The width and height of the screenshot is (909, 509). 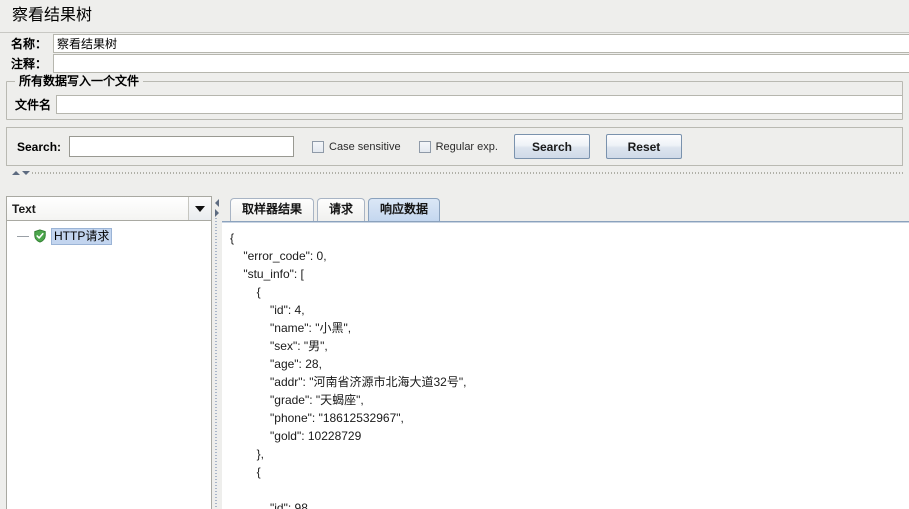 What do you see at coordinates (109, 209) in the screenshot?
I see `renderer-combobox: Text` at bounding box center [109, 209].